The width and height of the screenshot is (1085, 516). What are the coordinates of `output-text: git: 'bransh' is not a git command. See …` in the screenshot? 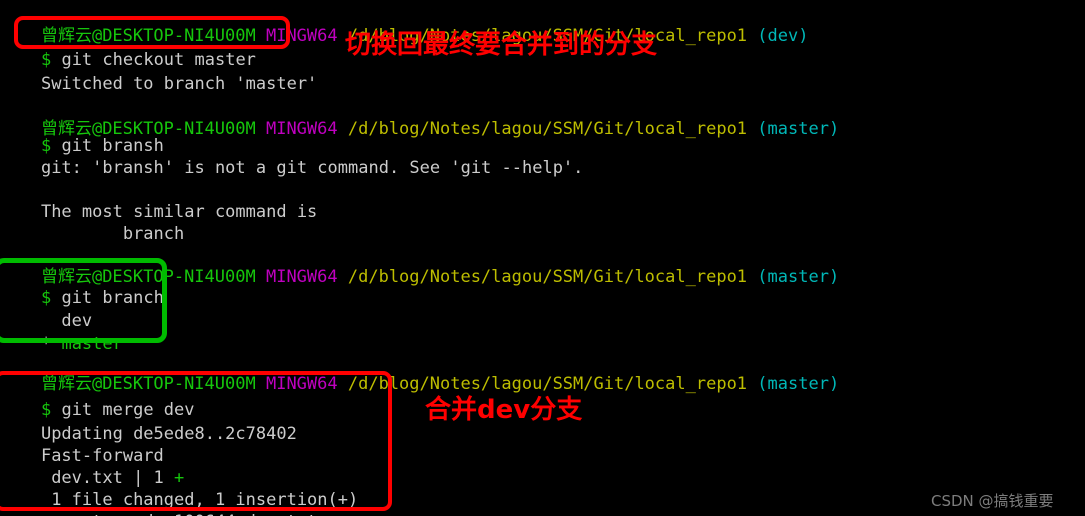 It's located at (312, 168).